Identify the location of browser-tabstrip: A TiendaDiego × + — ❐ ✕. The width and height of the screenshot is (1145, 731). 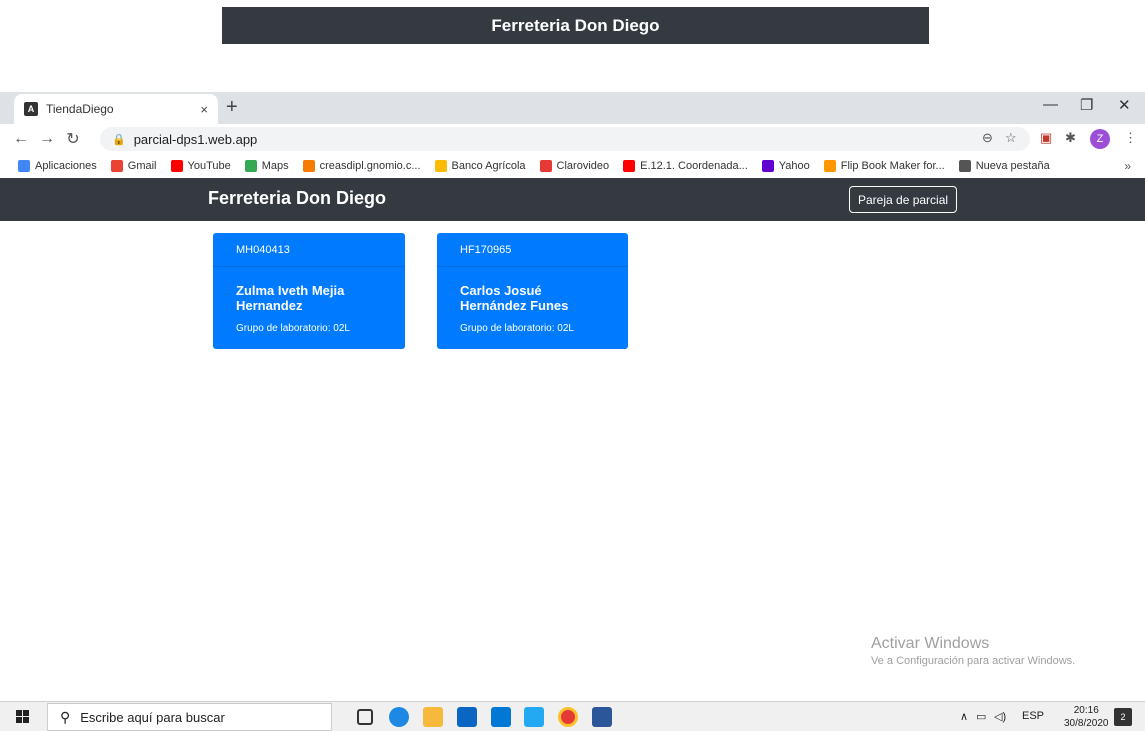
(572, 108).